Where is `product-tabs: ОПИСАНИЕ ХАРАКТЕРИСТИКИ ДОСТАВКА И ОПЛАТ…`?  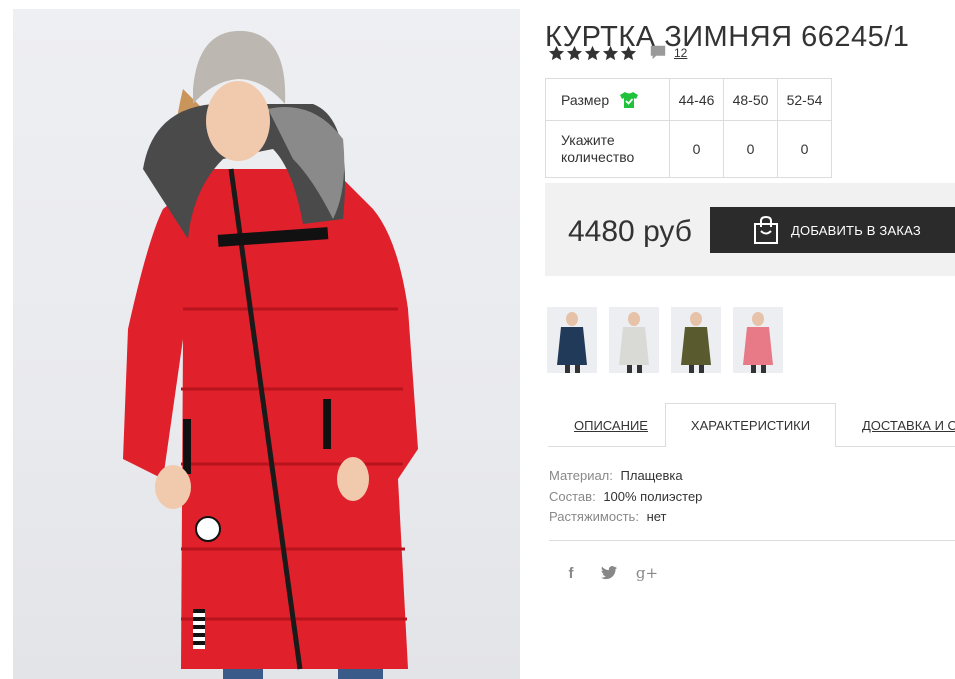 product-tabs: ОПИСАНИЕ ХАРАКТЕРИСТИКИ ДОСТАВКА И ОПЛАТ… is located at coordinates (751, 425).